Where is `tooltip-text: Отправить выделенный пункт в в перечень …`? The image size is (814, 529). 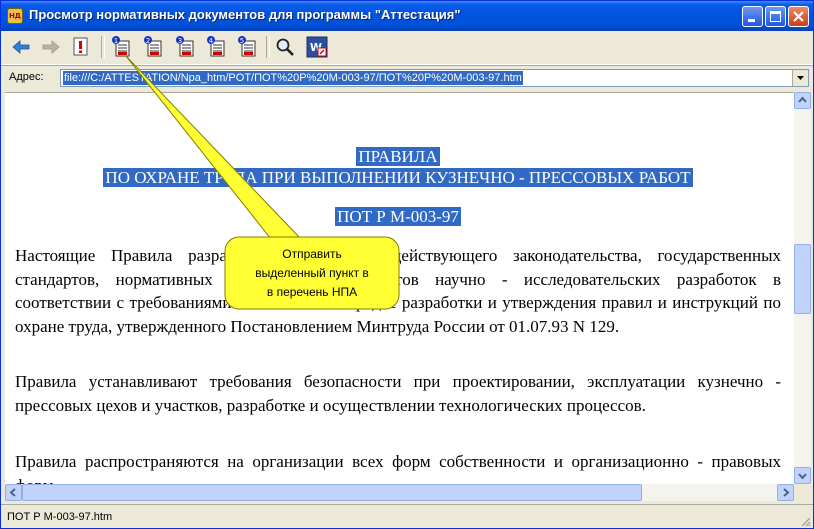
tooltip-text: Отправить выделенный пункт в в перечень … is located at coordinates (312, 273).